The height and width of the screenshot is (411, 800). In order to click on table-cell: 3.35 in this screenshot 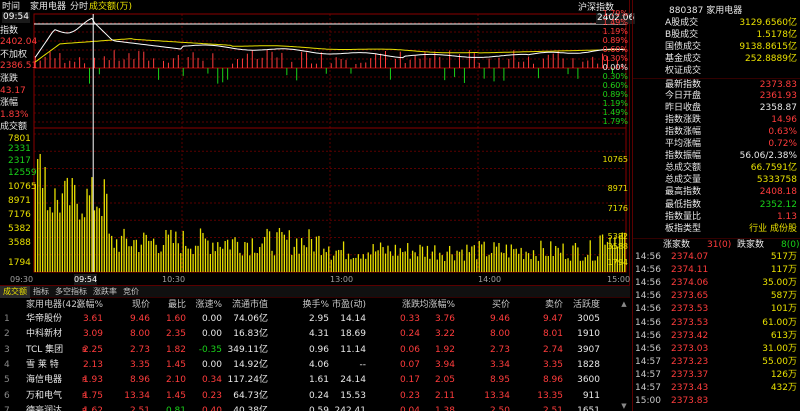, I will do `click(552, 364)`.